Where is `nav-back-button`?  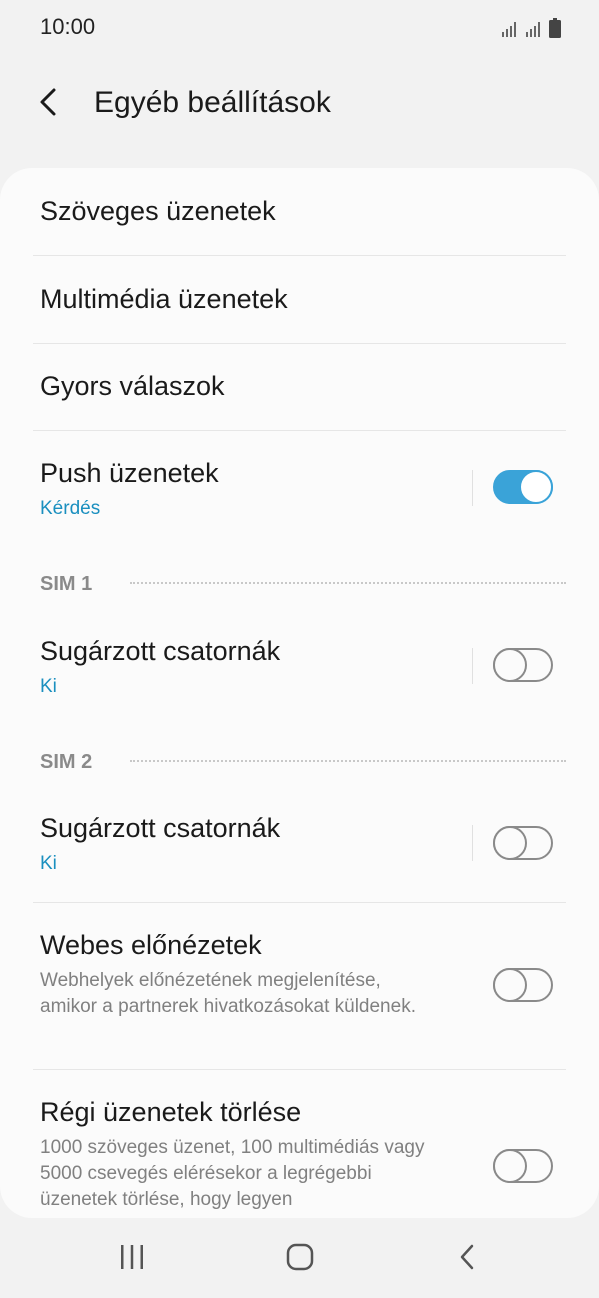
nav-back-button is located at coordinates (468, 1259).